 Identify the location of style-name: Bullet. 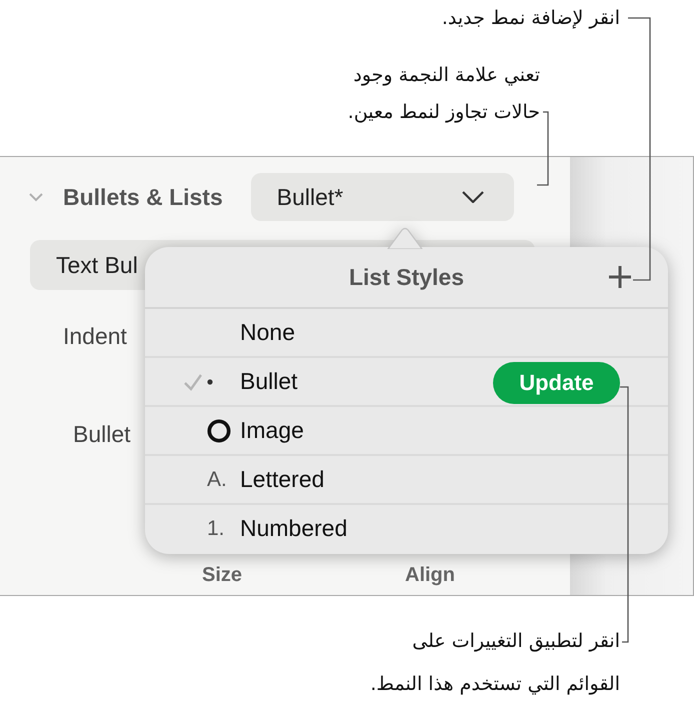
(269, 381).